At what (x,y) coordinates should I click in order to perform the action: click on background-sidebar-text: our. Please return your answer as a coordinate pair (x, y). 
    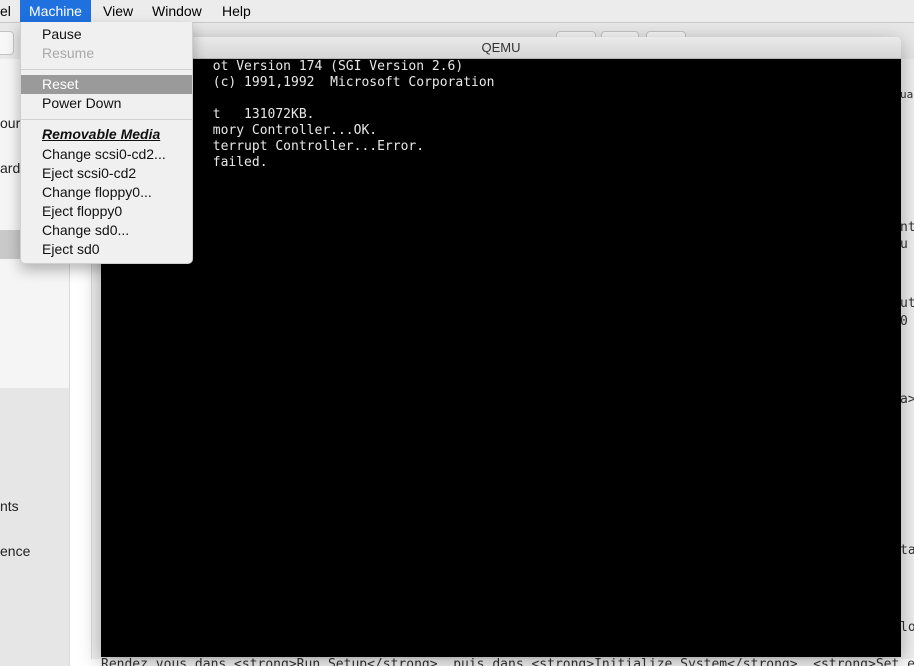
    Looking at the image, I should click on (10, 123).